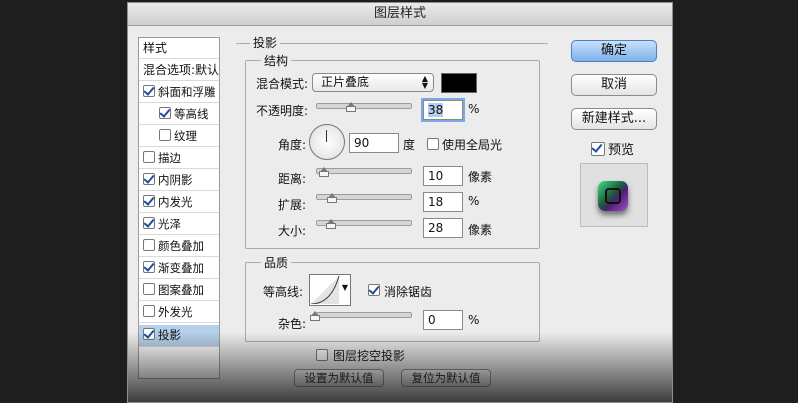 The width and height of the screenshot is (798, 403). I want to click on section-title: 投影, so click(265, 42).